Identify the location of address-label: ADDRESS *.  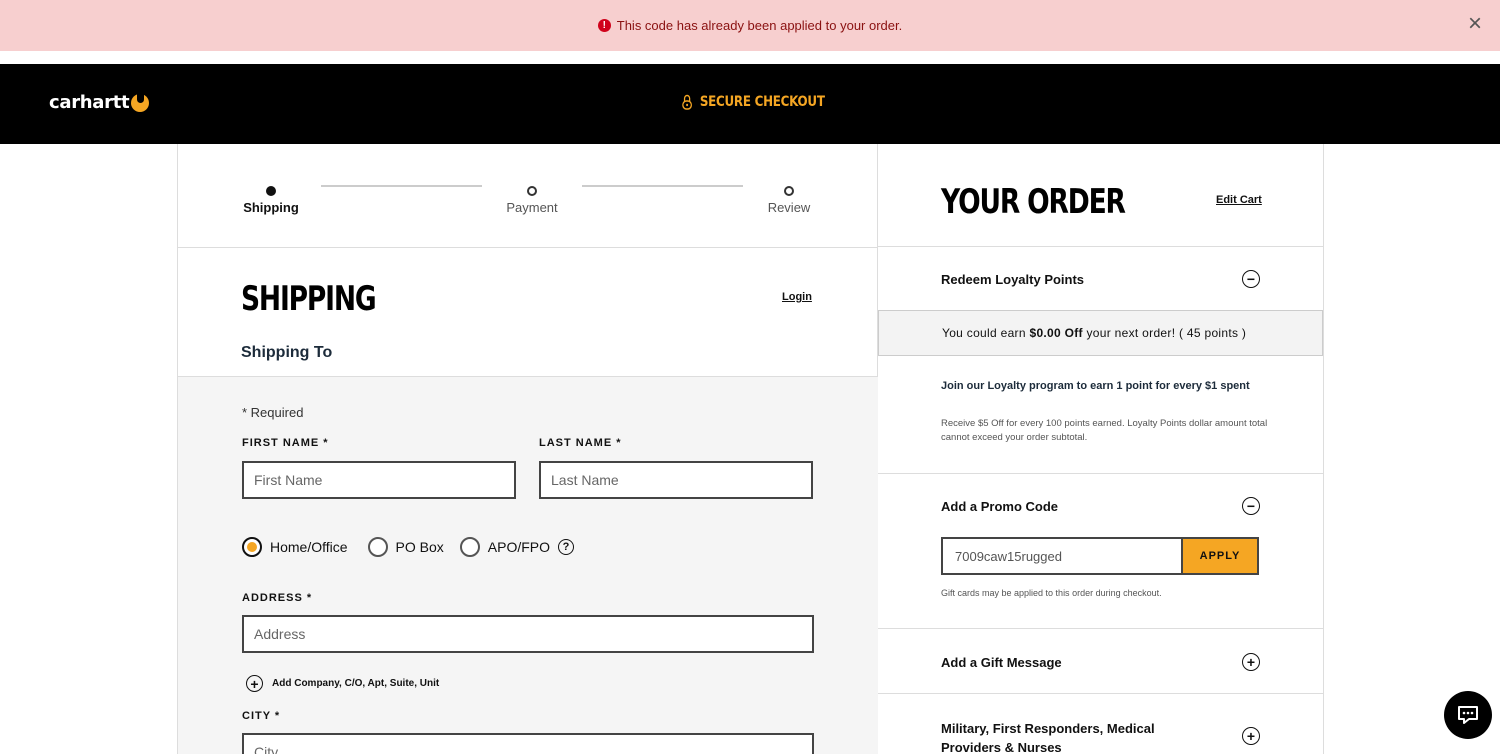
(277, 598).